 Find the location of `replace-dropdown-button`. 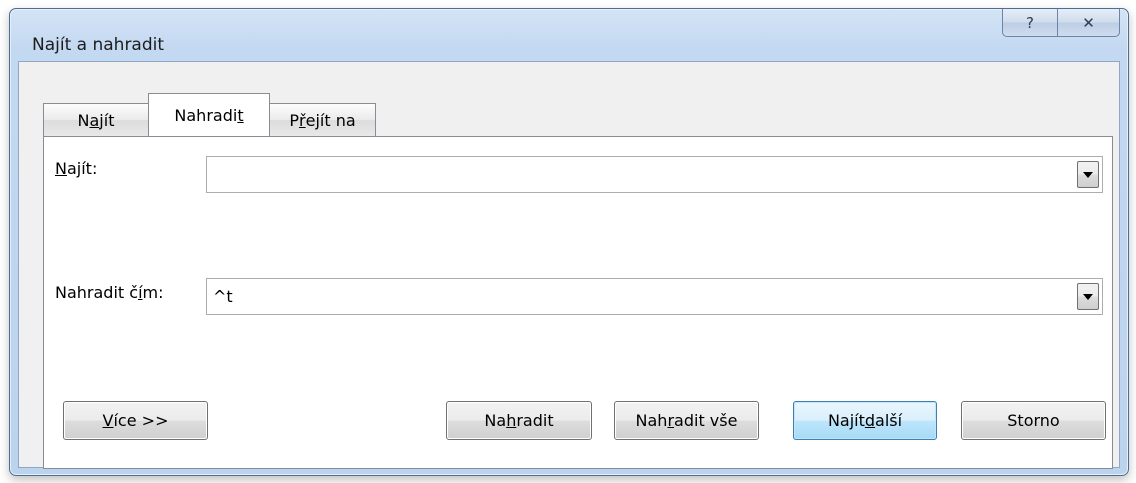

replace-dropdown-button is located at coordinates (1088, 296).